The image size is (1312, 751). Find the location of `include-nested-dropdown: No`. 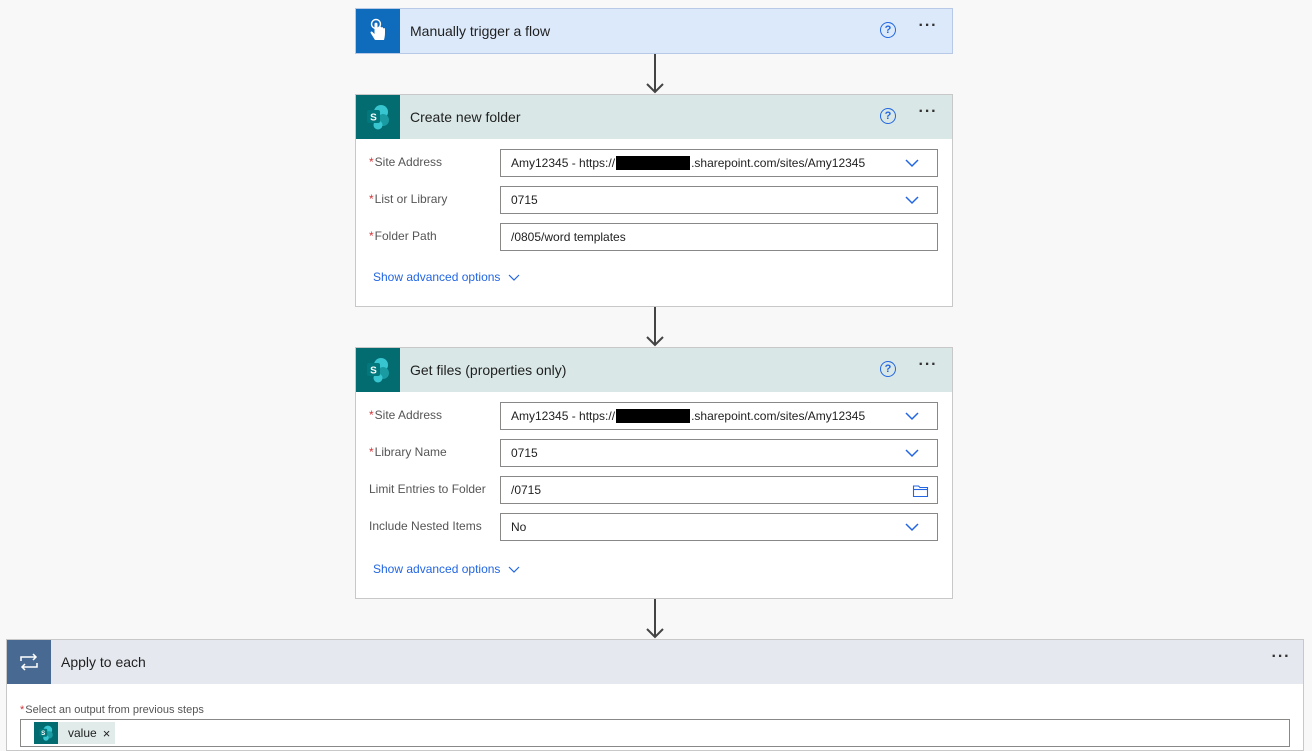

include-nested-dropdown: No is located at coordinates (719, 527).